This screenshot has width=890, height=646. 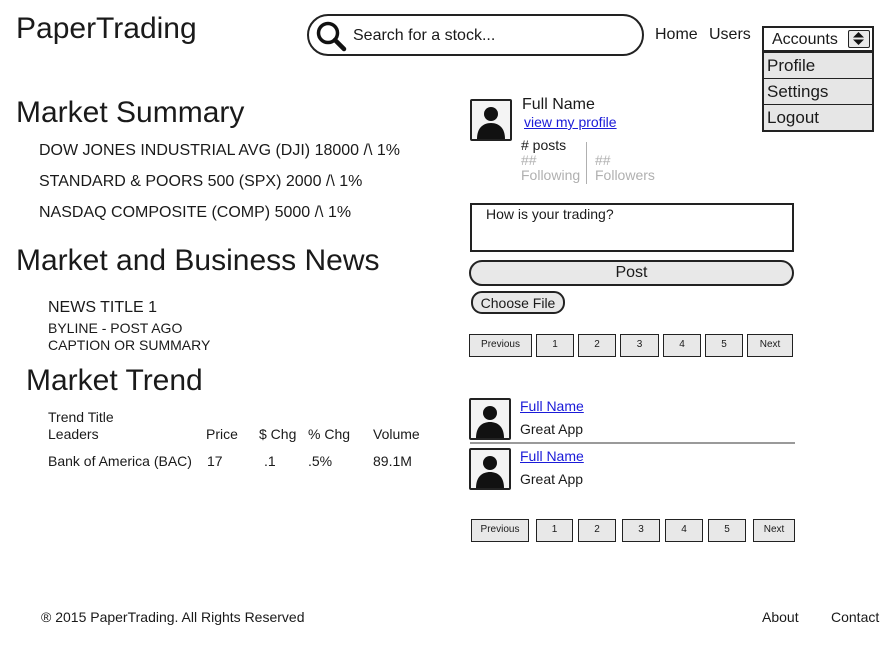 What do you see at coordinates (805, 39) in the screenshot?
I see `accounts-dropdown-label: Accounts` at bounding box center [805, 39].